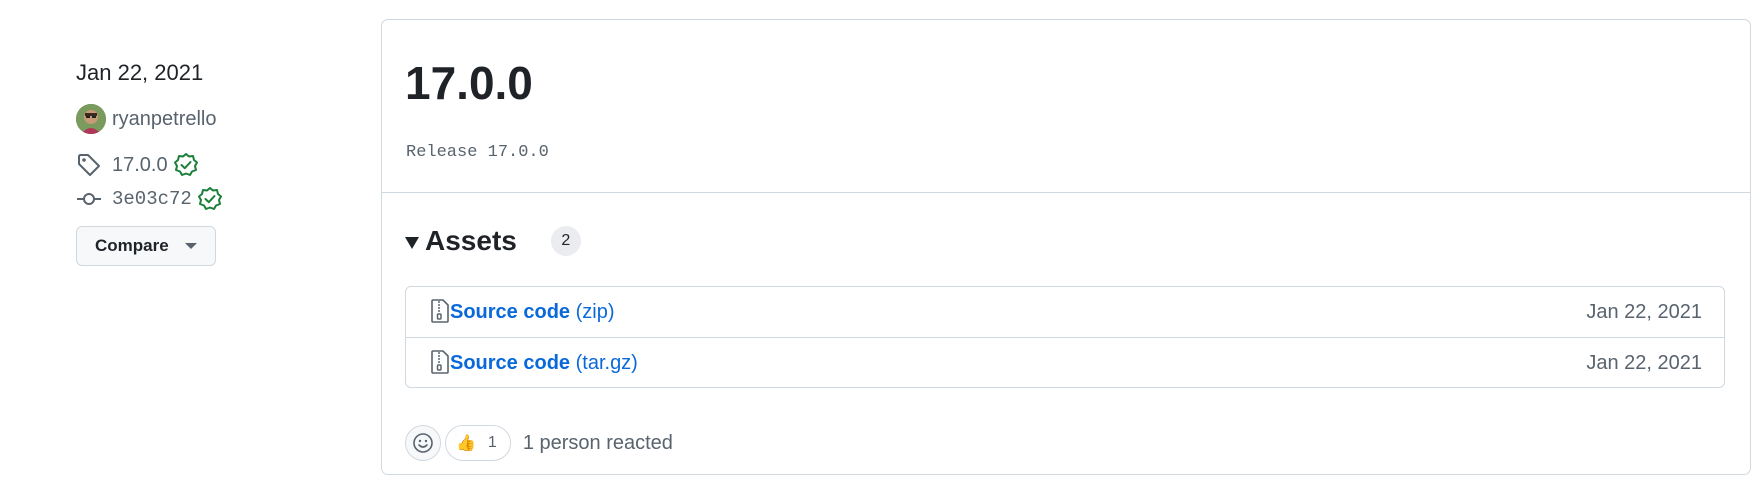 This screenshot has width=1764, height=493. Describe the element at coordinates (607, 363) in the screenshot. I see `asset-ext: (tar.gz)` at that location.